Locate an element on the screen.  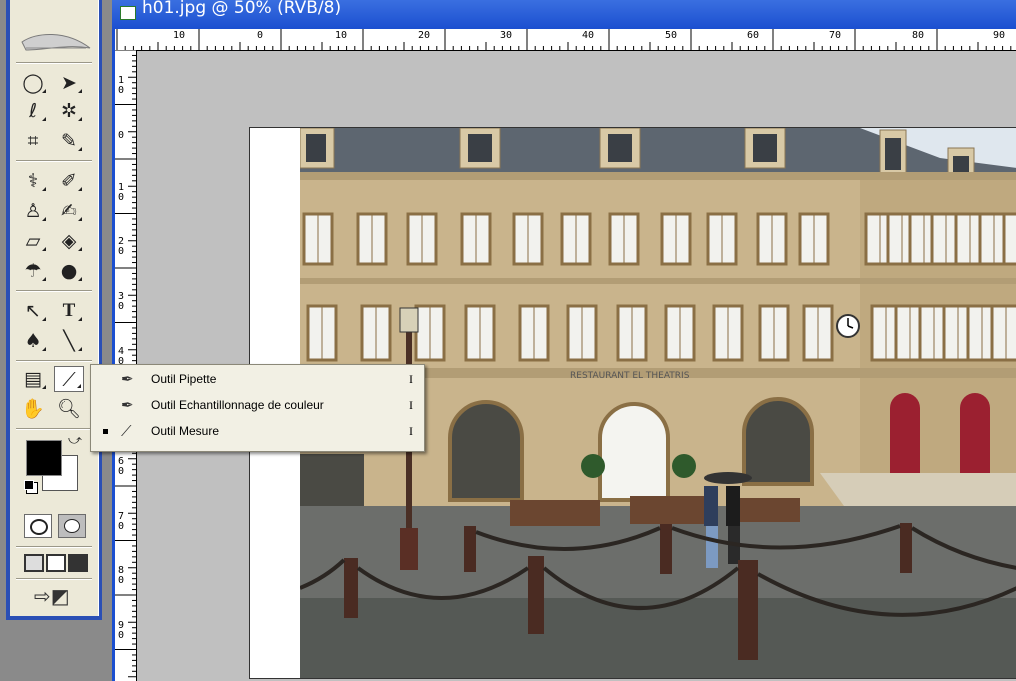
horizontal-ruler: 10 0 10 20 30 40 50 60 70 80 90 is located at coordinates (565, 40).